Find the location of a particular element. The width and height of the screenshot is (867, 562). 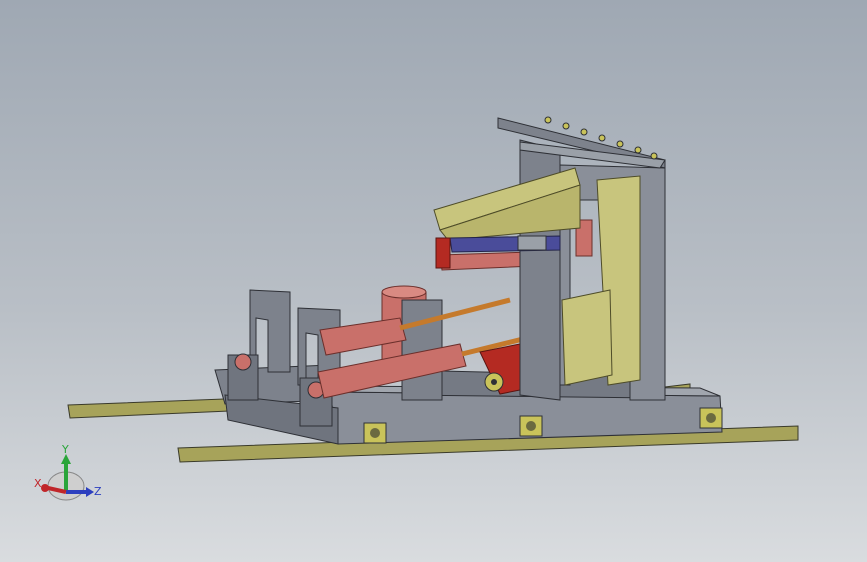

coordinate-triad-icon is located at coordinates (67, 477).